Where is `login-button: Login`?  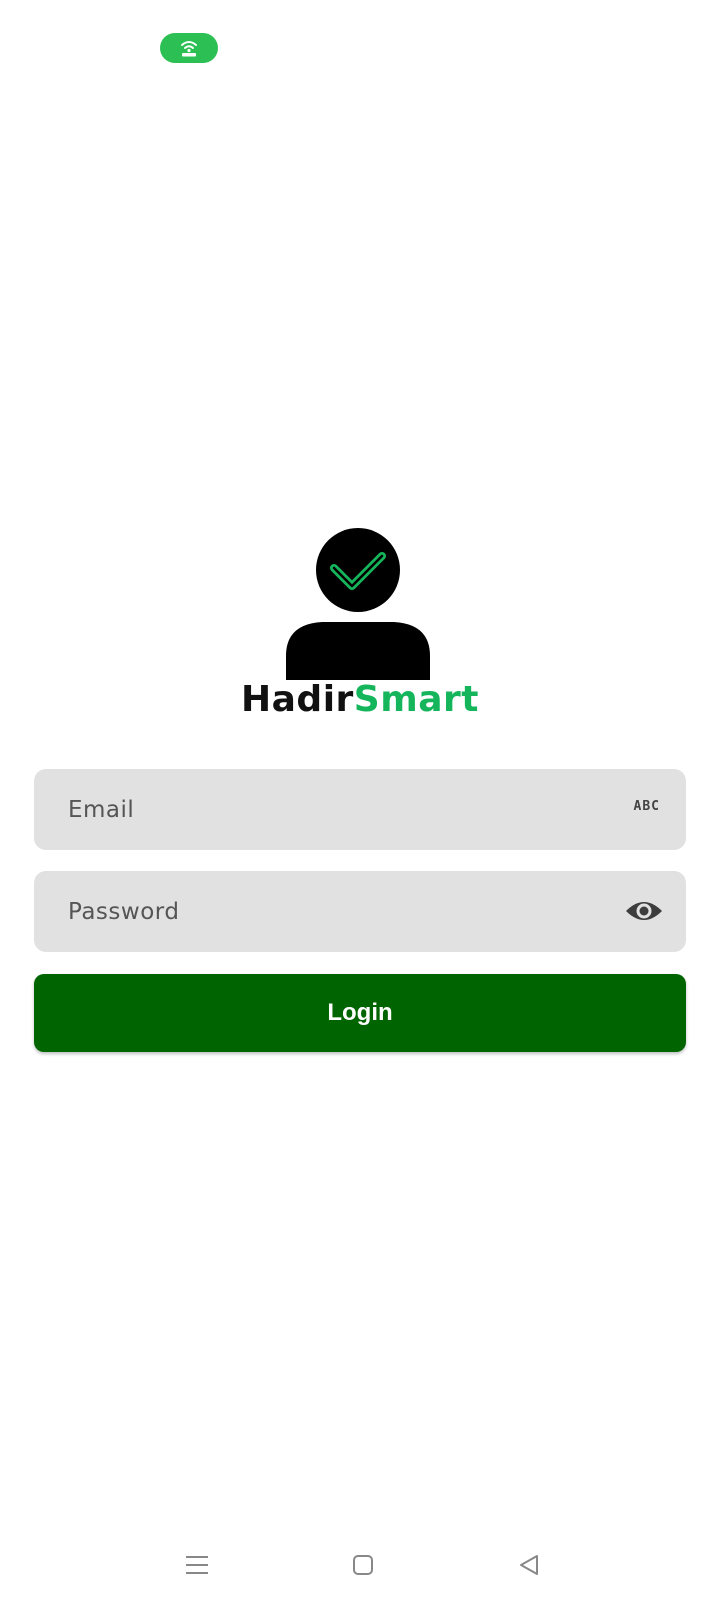 login-button: Login is located at coordinates (360, 1013).